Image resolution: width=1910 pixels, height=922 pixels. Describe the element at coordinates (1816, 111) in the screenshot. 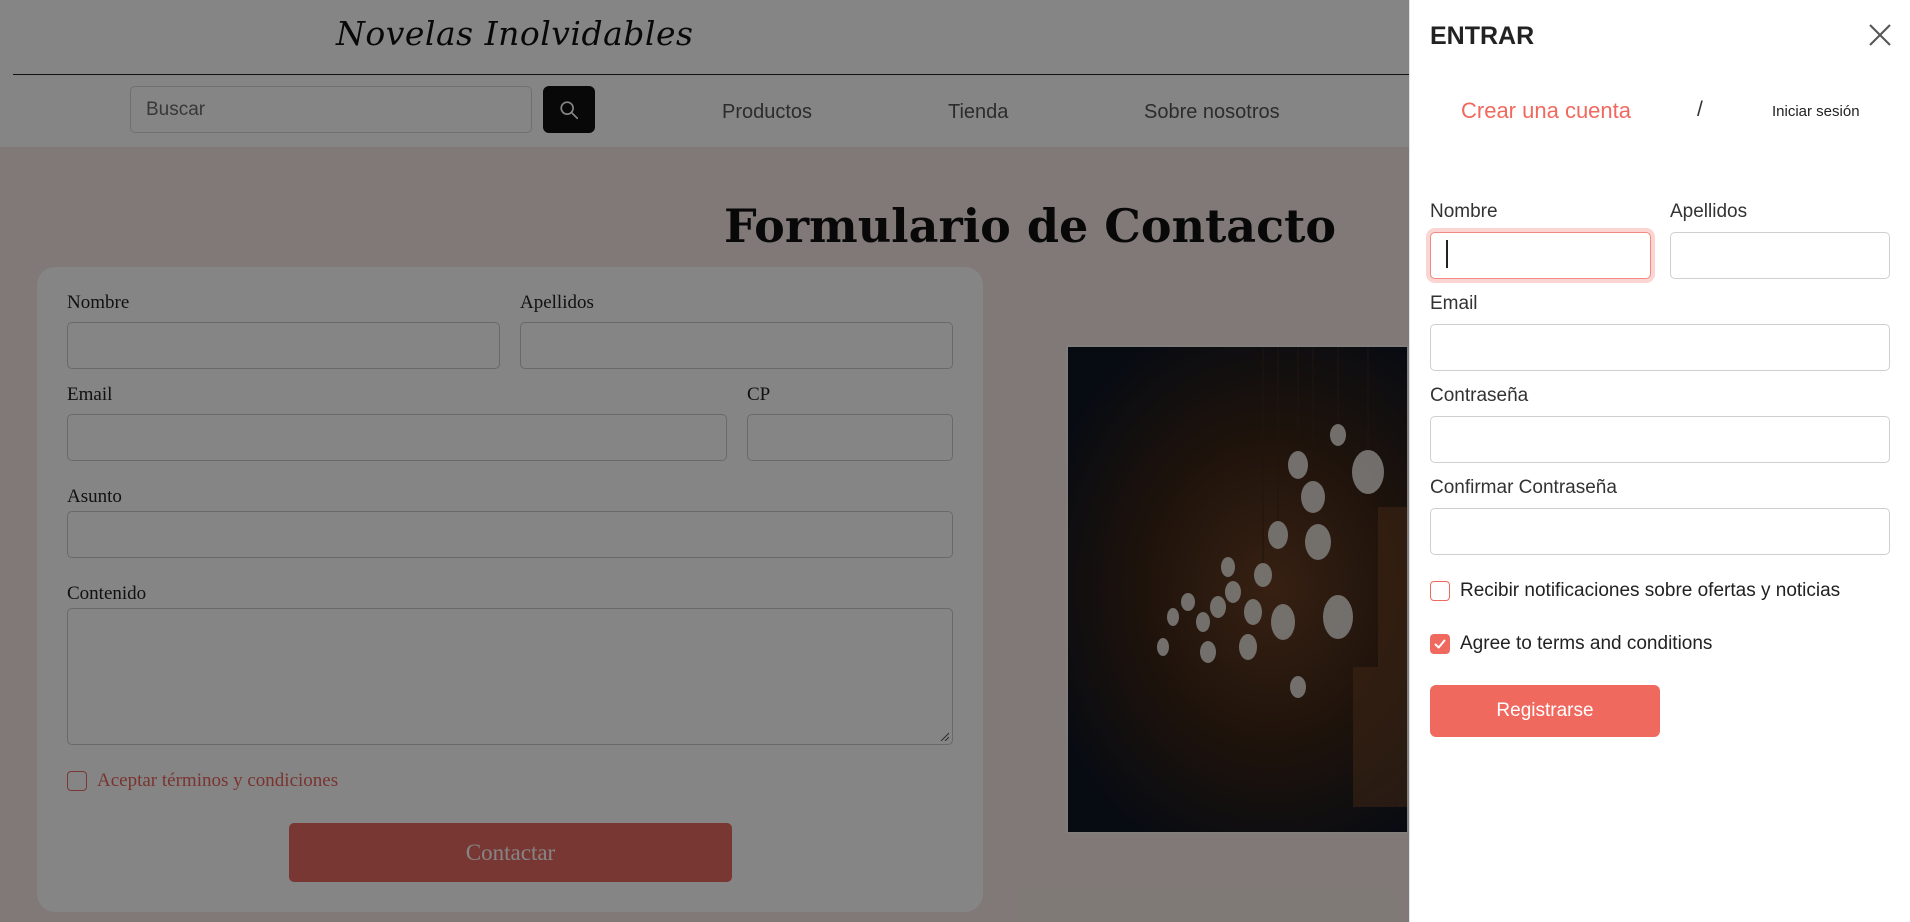

I see `tab-login: Iniciar sesión` at that location.